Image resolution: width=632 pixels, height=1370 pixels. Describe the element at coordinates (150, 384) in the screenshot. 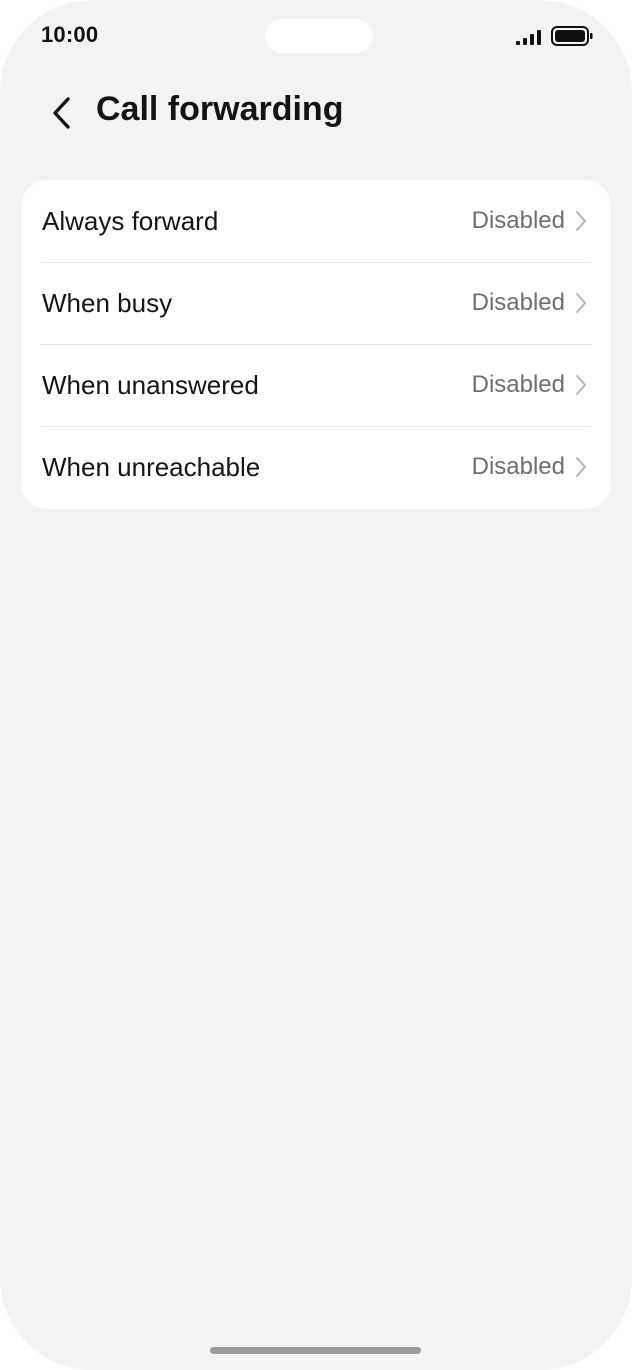

I see `option-label: When unanswered` at that location.